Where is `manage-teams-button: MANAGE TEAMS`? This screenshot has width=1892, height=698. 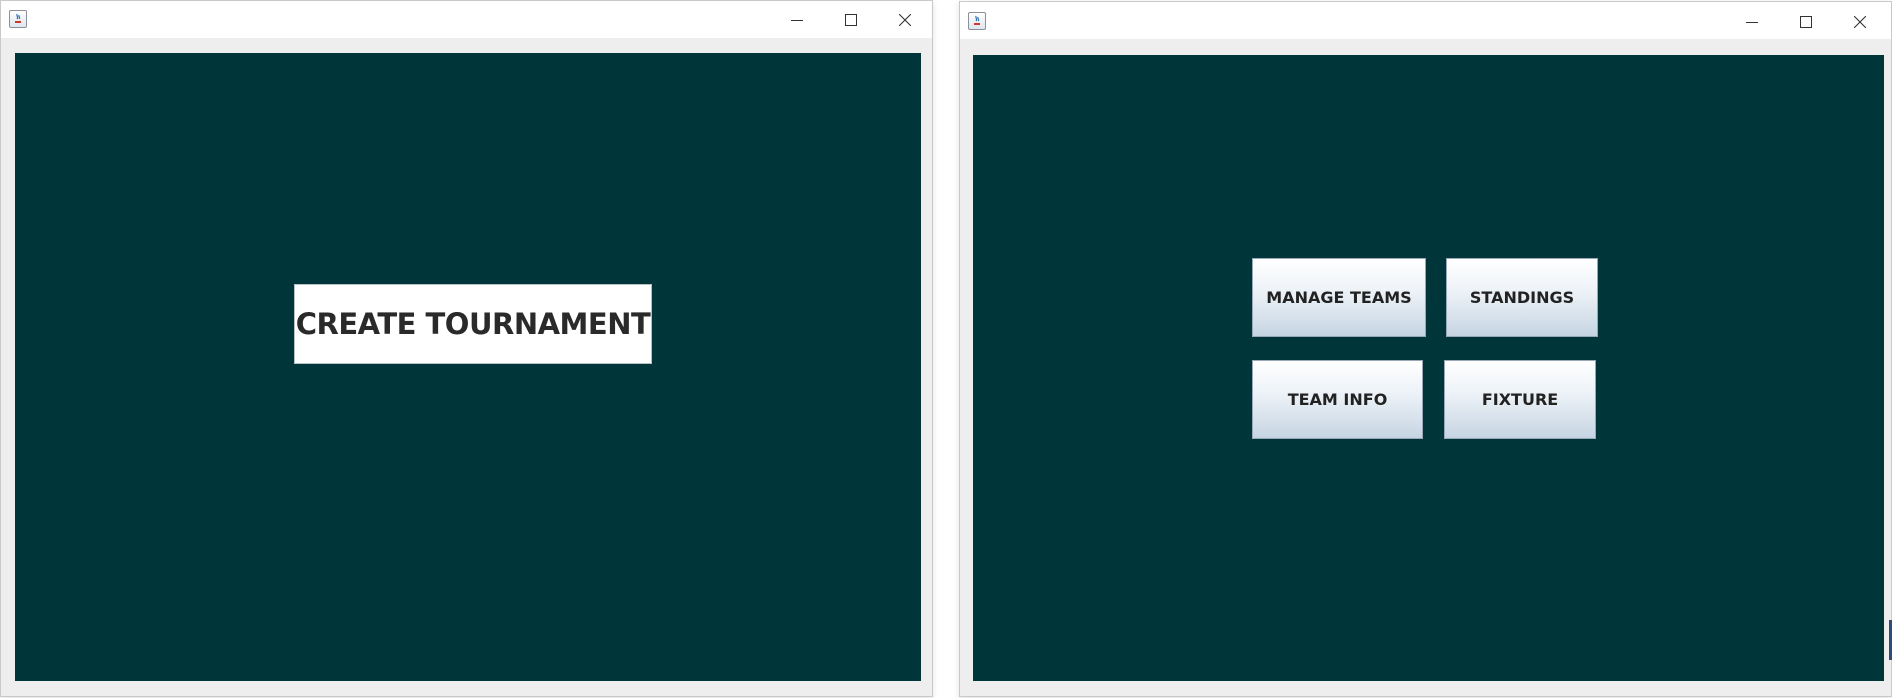 manage-teams-button: MANAGE TEAMS is located at coordinates (1339, 297).